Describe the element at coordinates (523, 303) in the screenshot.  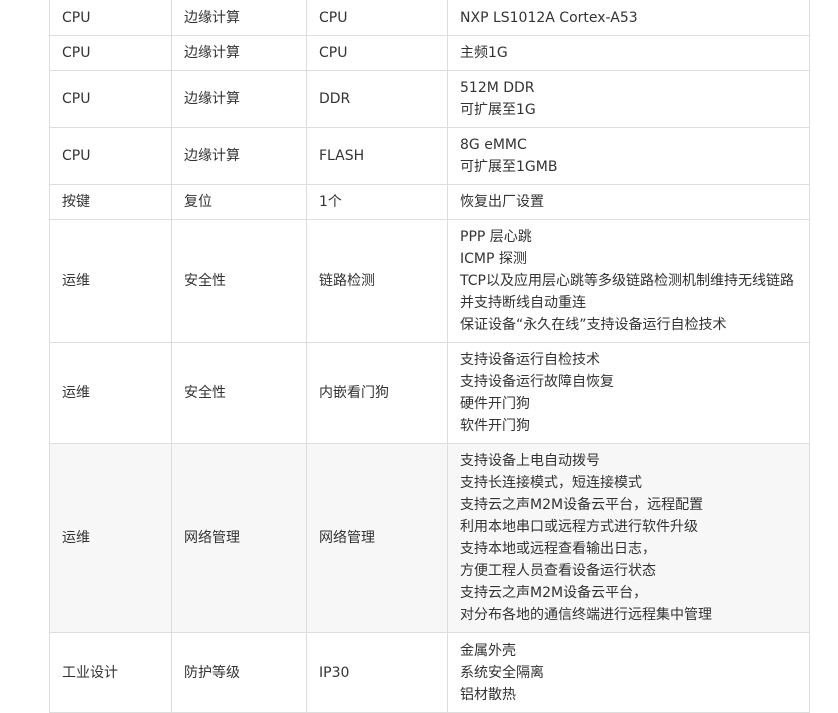
I see `description-line: 并支持断线自动重连` at that location.